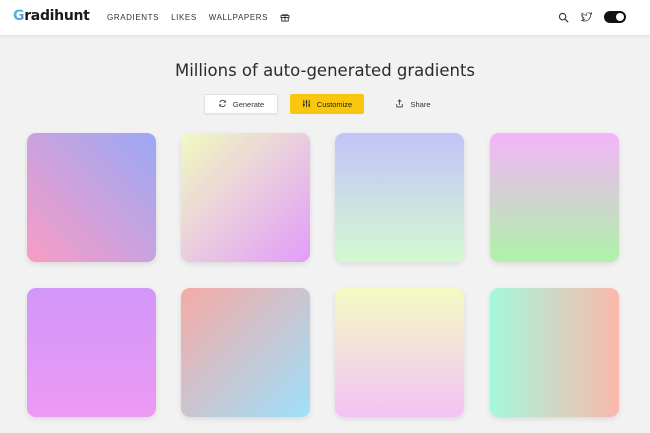  What do you see at coordinates (563, 17) in the screenshot?
I see `search-icon` at bounding box center [563, 17].